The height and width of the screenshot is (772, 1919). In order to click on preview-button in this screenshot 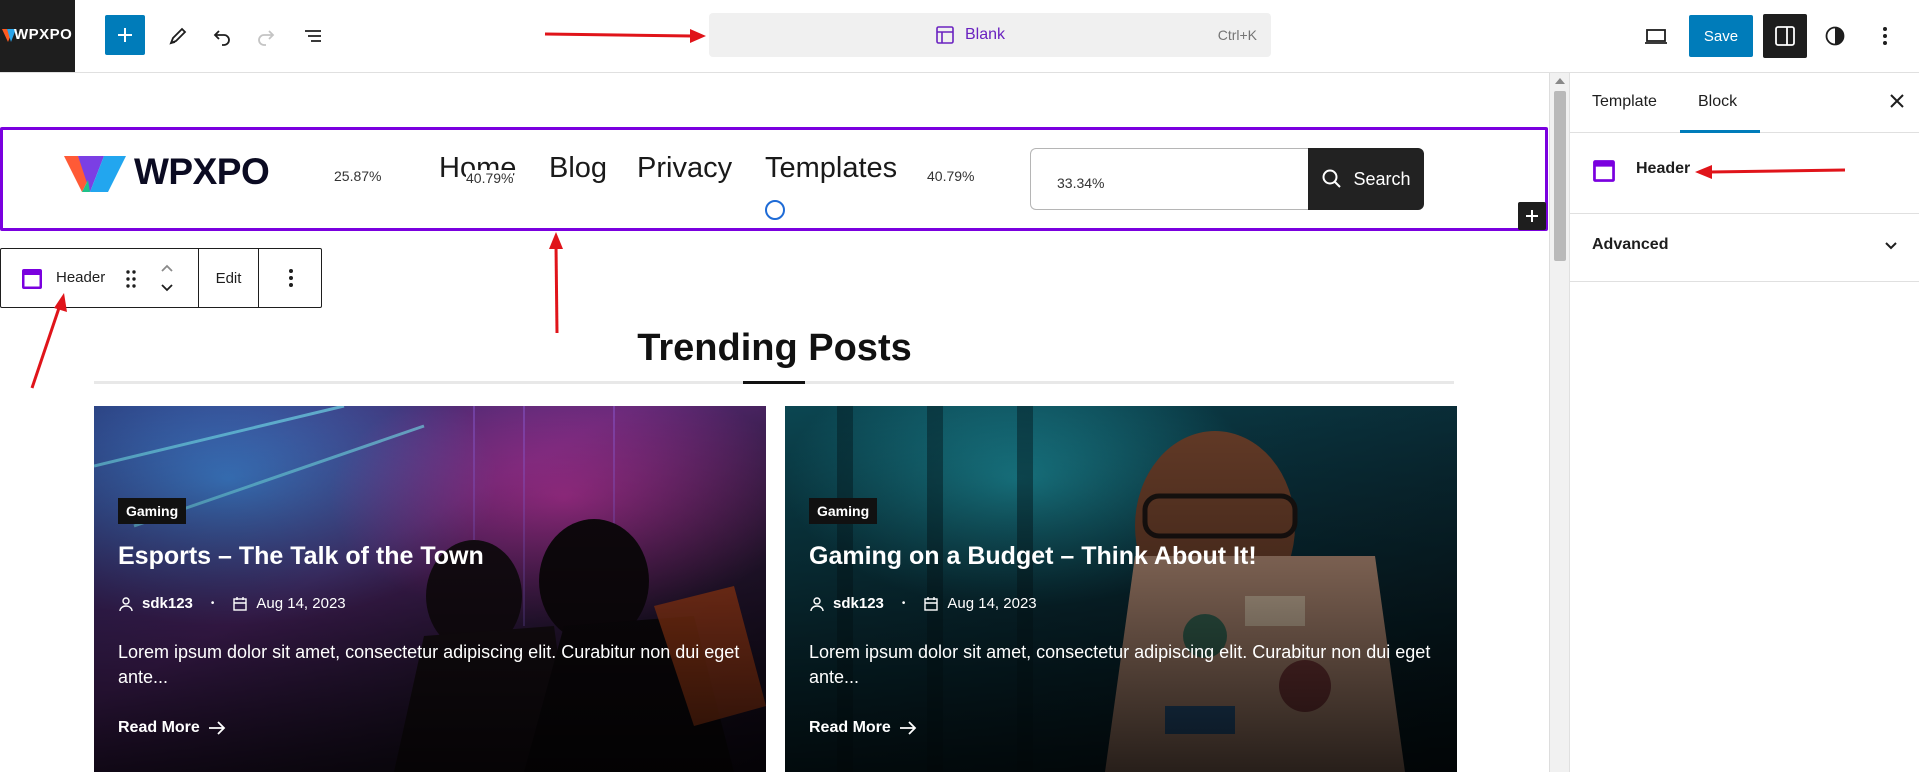, I will do `click(1656, 36)`.